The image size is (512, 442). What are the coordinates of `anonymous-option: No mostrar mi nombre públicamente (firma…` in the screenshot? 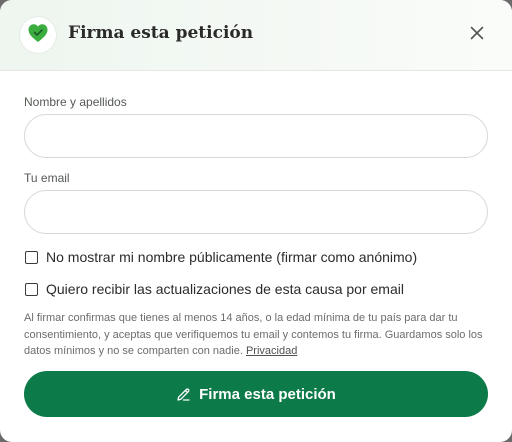 It's located at (220, 257).